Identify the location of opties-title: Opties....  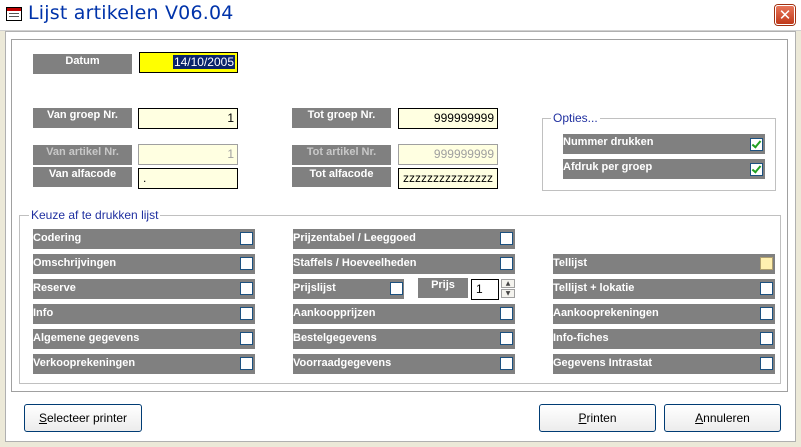
(575, 118).